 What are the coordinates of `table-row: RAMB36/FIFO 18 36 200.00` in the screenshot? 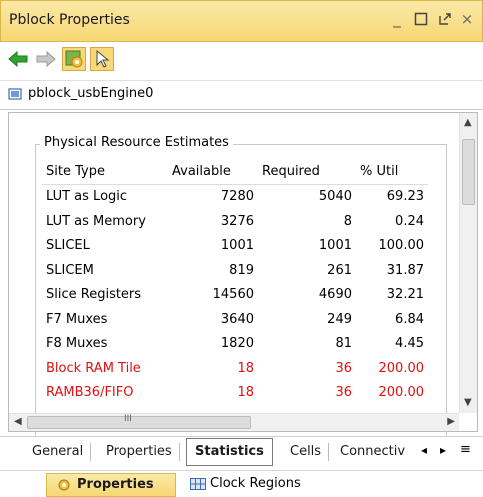 It's located at (235, 393).